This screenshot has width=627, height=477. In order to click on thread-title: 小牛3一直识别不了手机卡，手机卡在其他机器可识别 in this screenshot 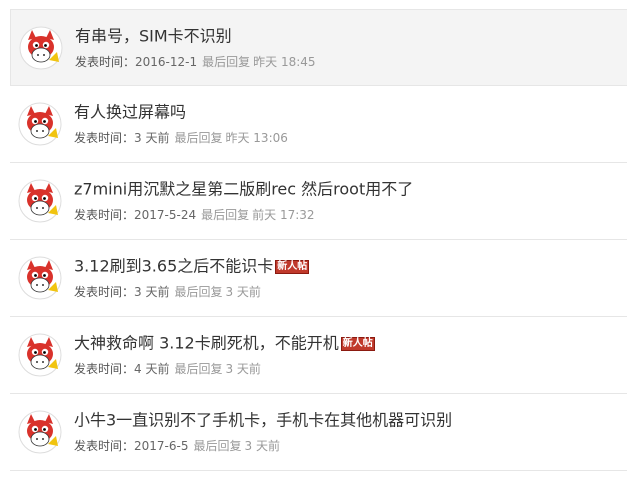, I will do `click(263, 420)`.